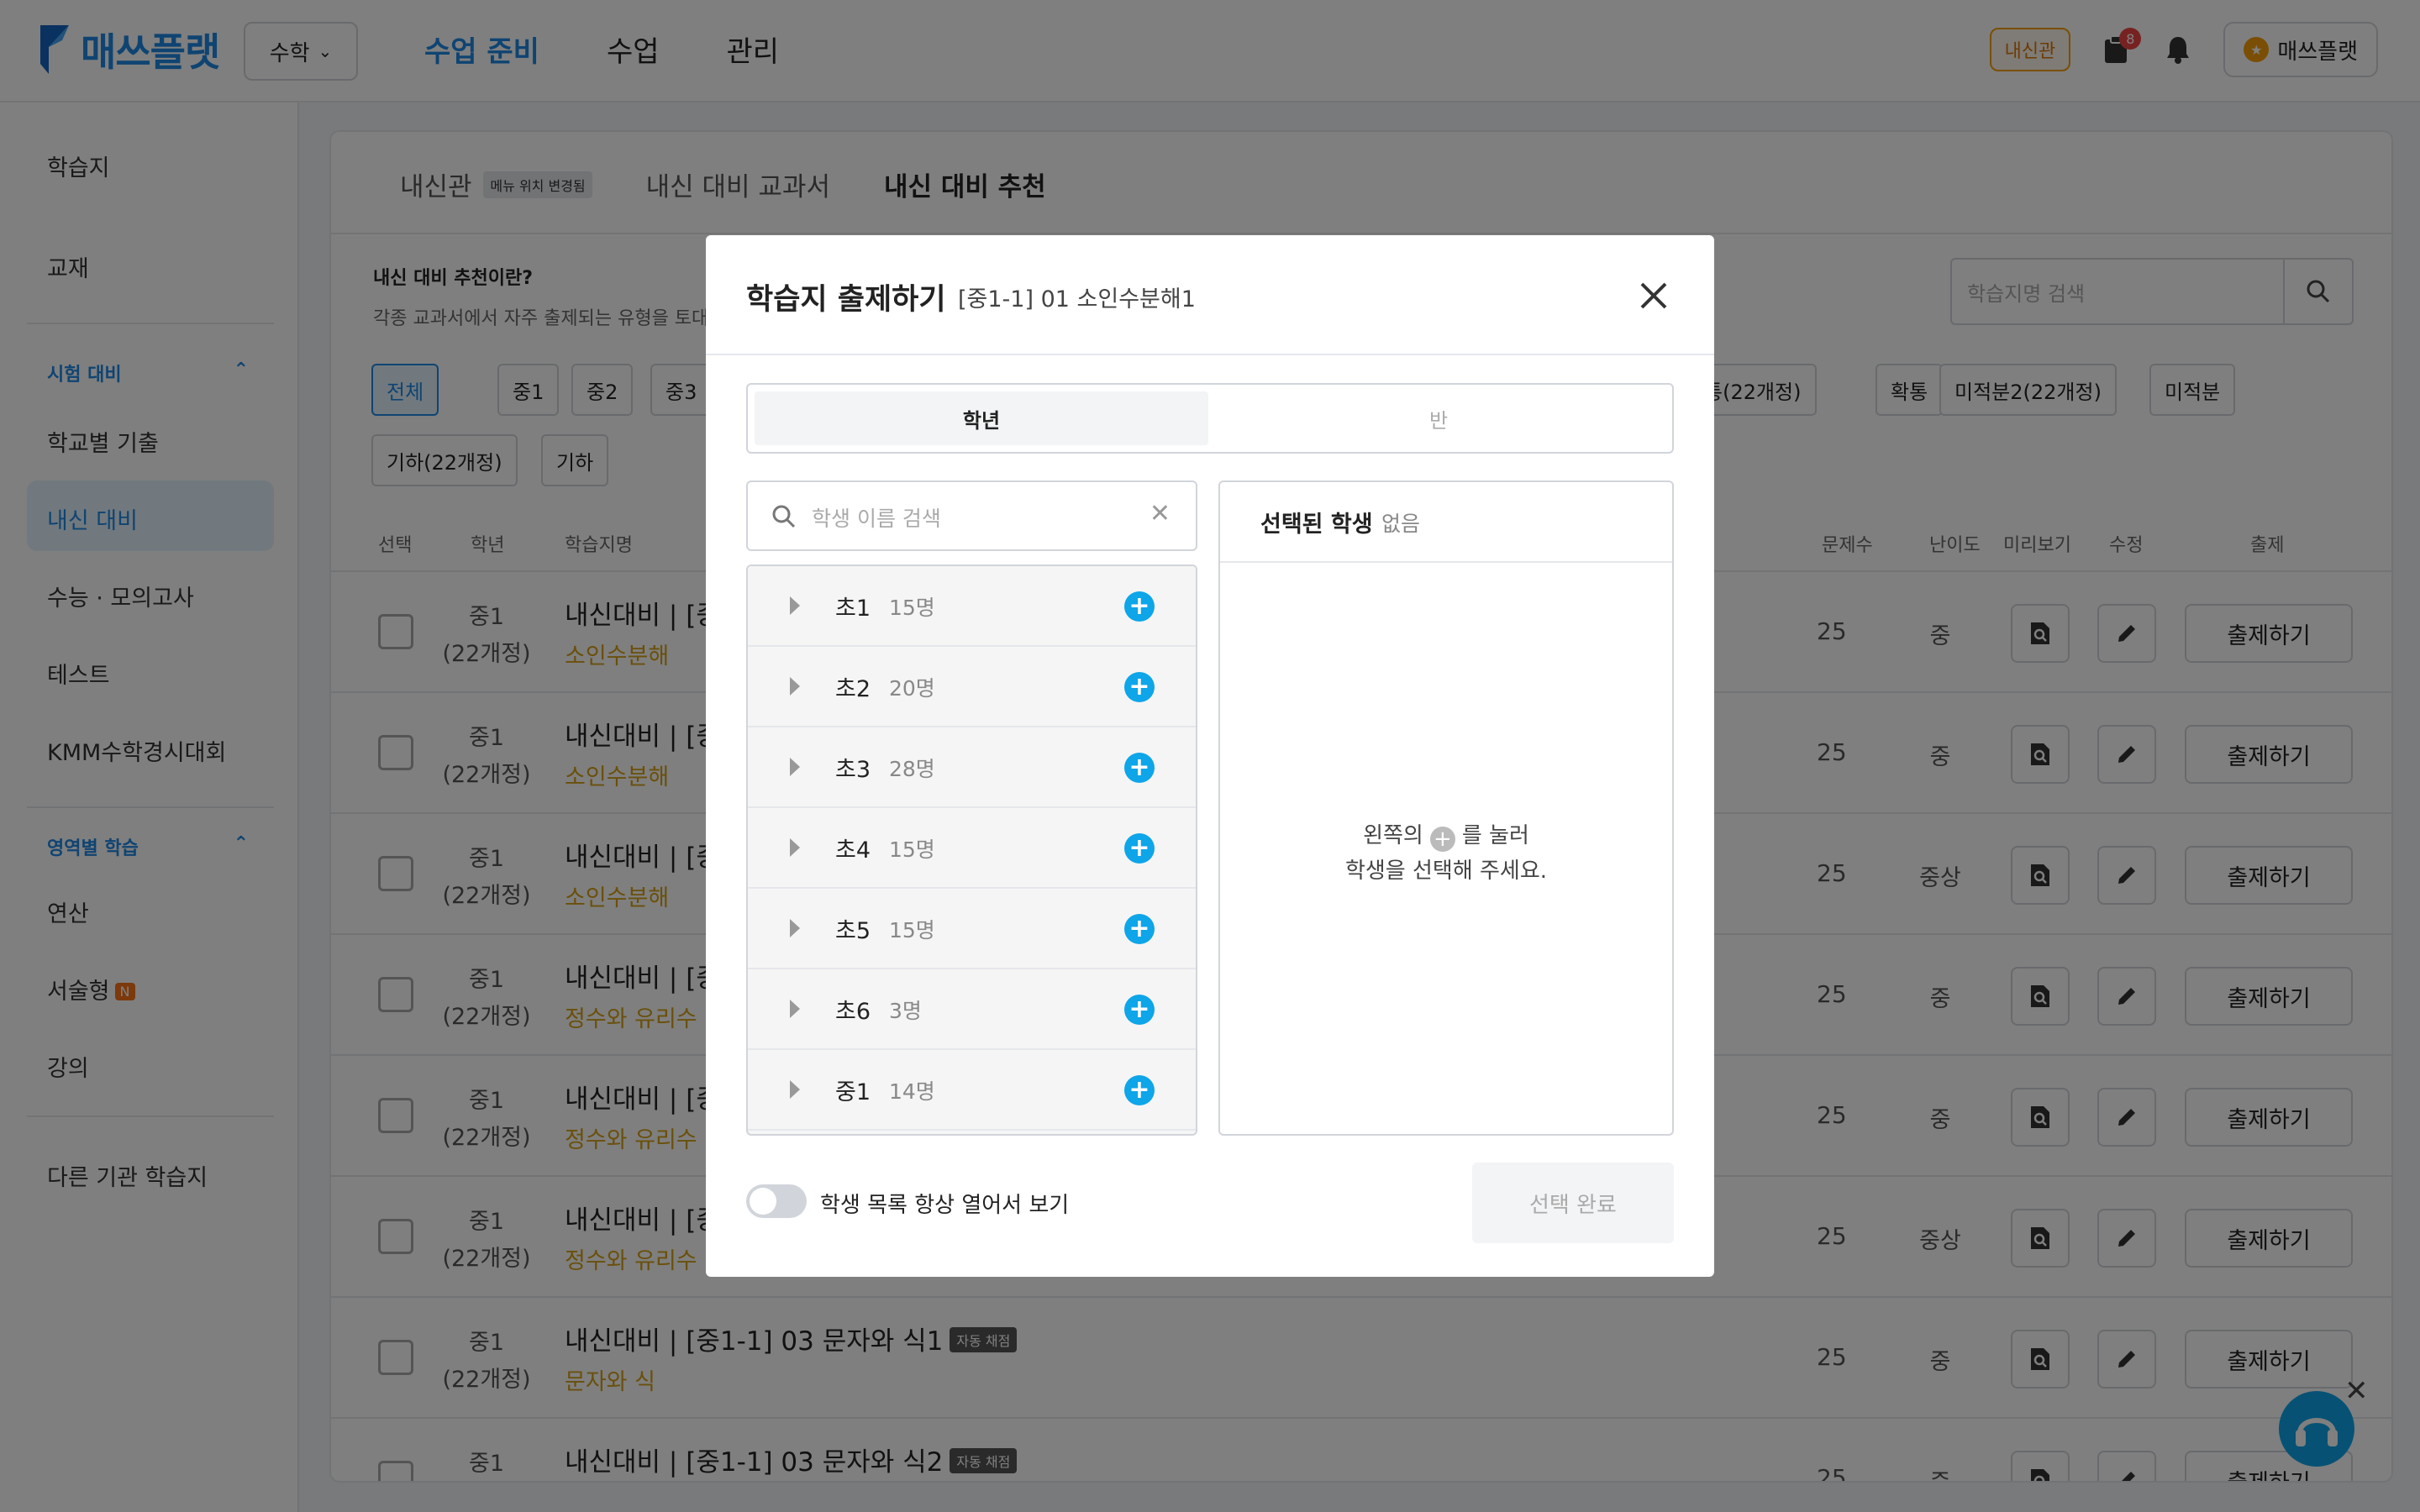  Describe the element at coordinates (763, 1201) in the screenshot. I see `toggle-knob` at that location.